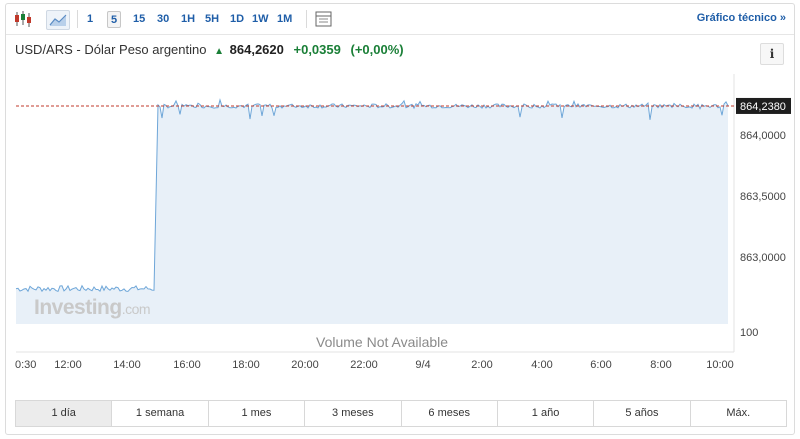  Describe the element at coordinates (600, 365) in the screenshot. I see `x-tick-label: 6:00` at that location.